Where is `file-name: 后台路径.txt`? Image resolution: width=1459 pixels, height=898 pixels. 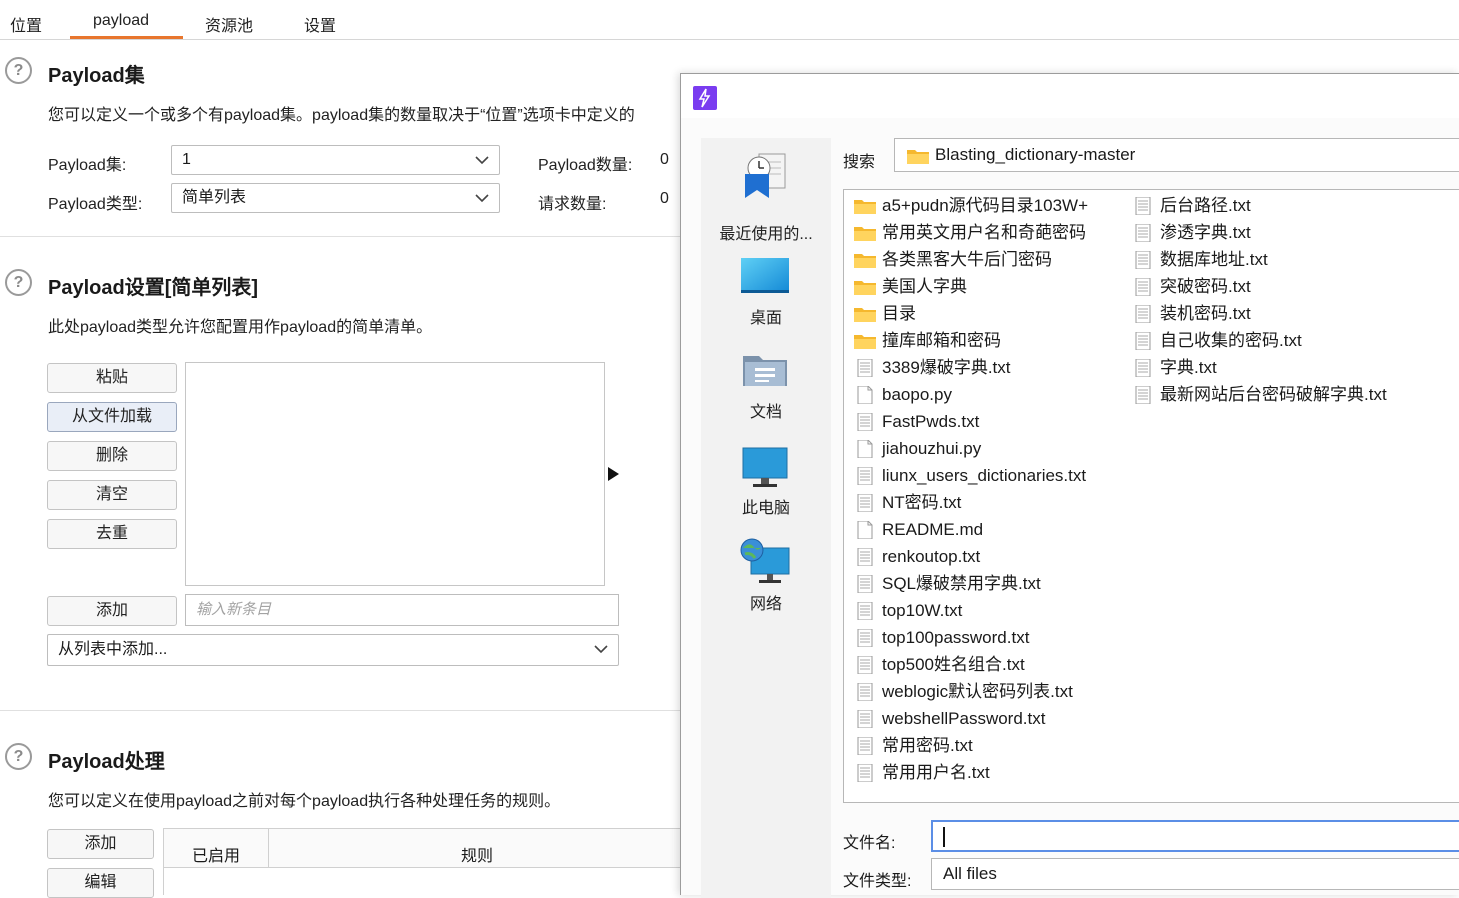 file-name: 后台路径.txt is located at coordinates (1205, 205).